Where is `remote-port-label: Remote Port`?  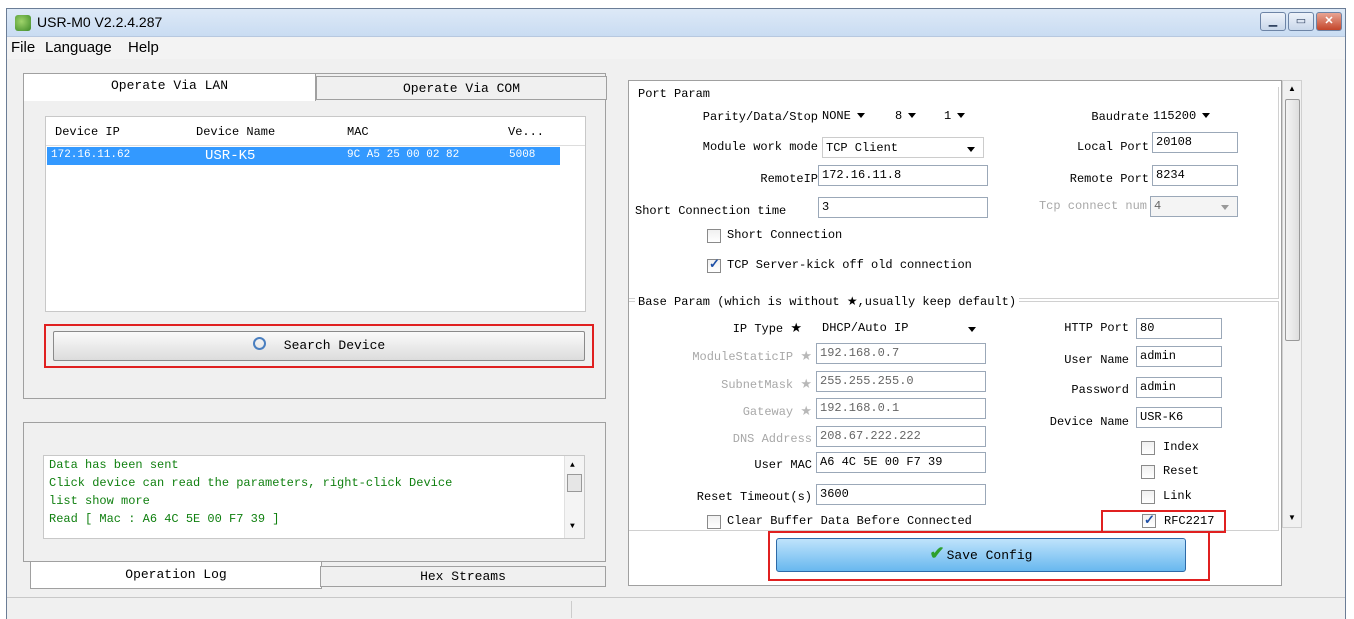 remote-port-label: Remote Port is located at coordinates (1109, 179).